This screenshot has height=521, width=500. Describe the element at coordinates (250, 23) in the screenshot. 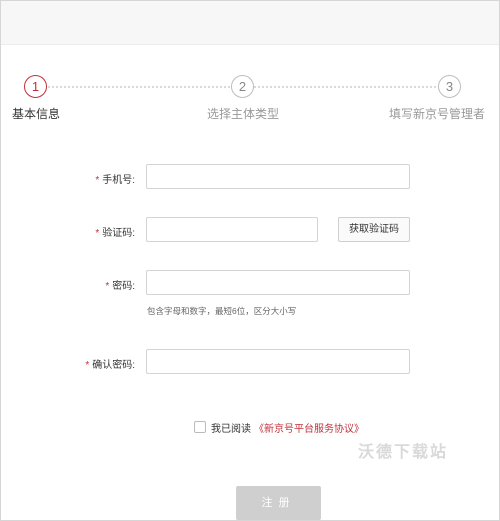

I see `top-bar` at that location.